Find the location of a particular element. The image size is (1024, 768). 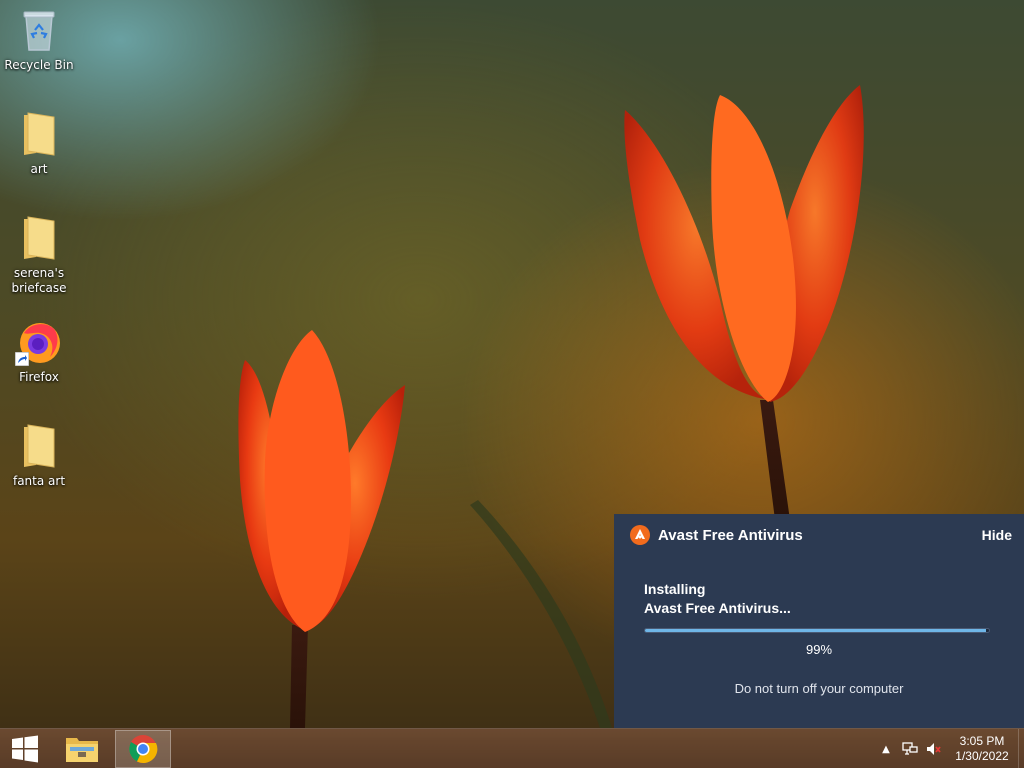

clock-date: 1/30/2022 is located at coordinates (982, 756).